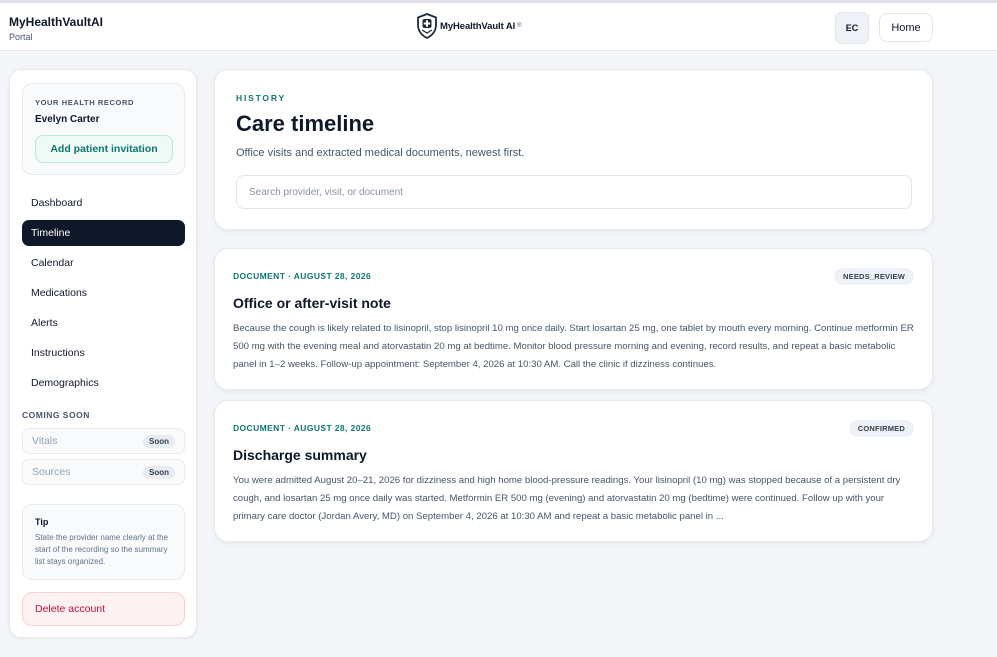 This screenshot has height=657, width=997. What do you see at coordinates (427, 26) in the screenshot?
I see `shield-medical-cross-icon` at bounding box center [427, 26].